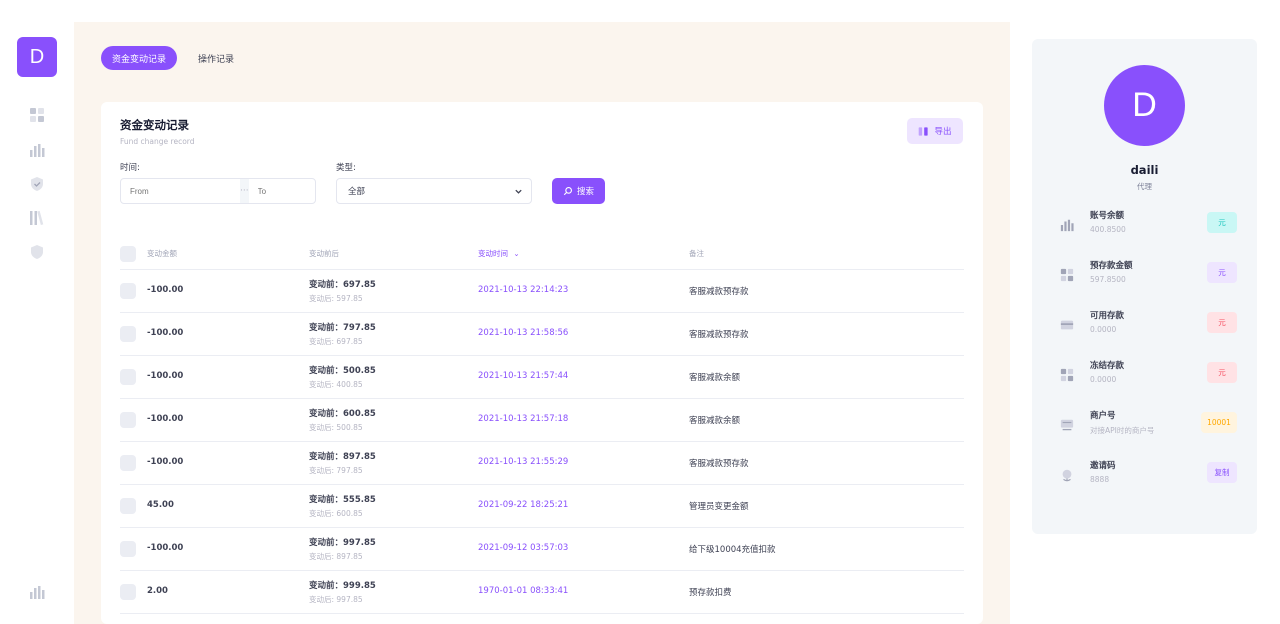 The height and width of the screenshot is (624, 1280). What do you see at coordinates (1144, 170) in the screenshot?
I see `user-name: daili` at bounding box center [1144, 170].